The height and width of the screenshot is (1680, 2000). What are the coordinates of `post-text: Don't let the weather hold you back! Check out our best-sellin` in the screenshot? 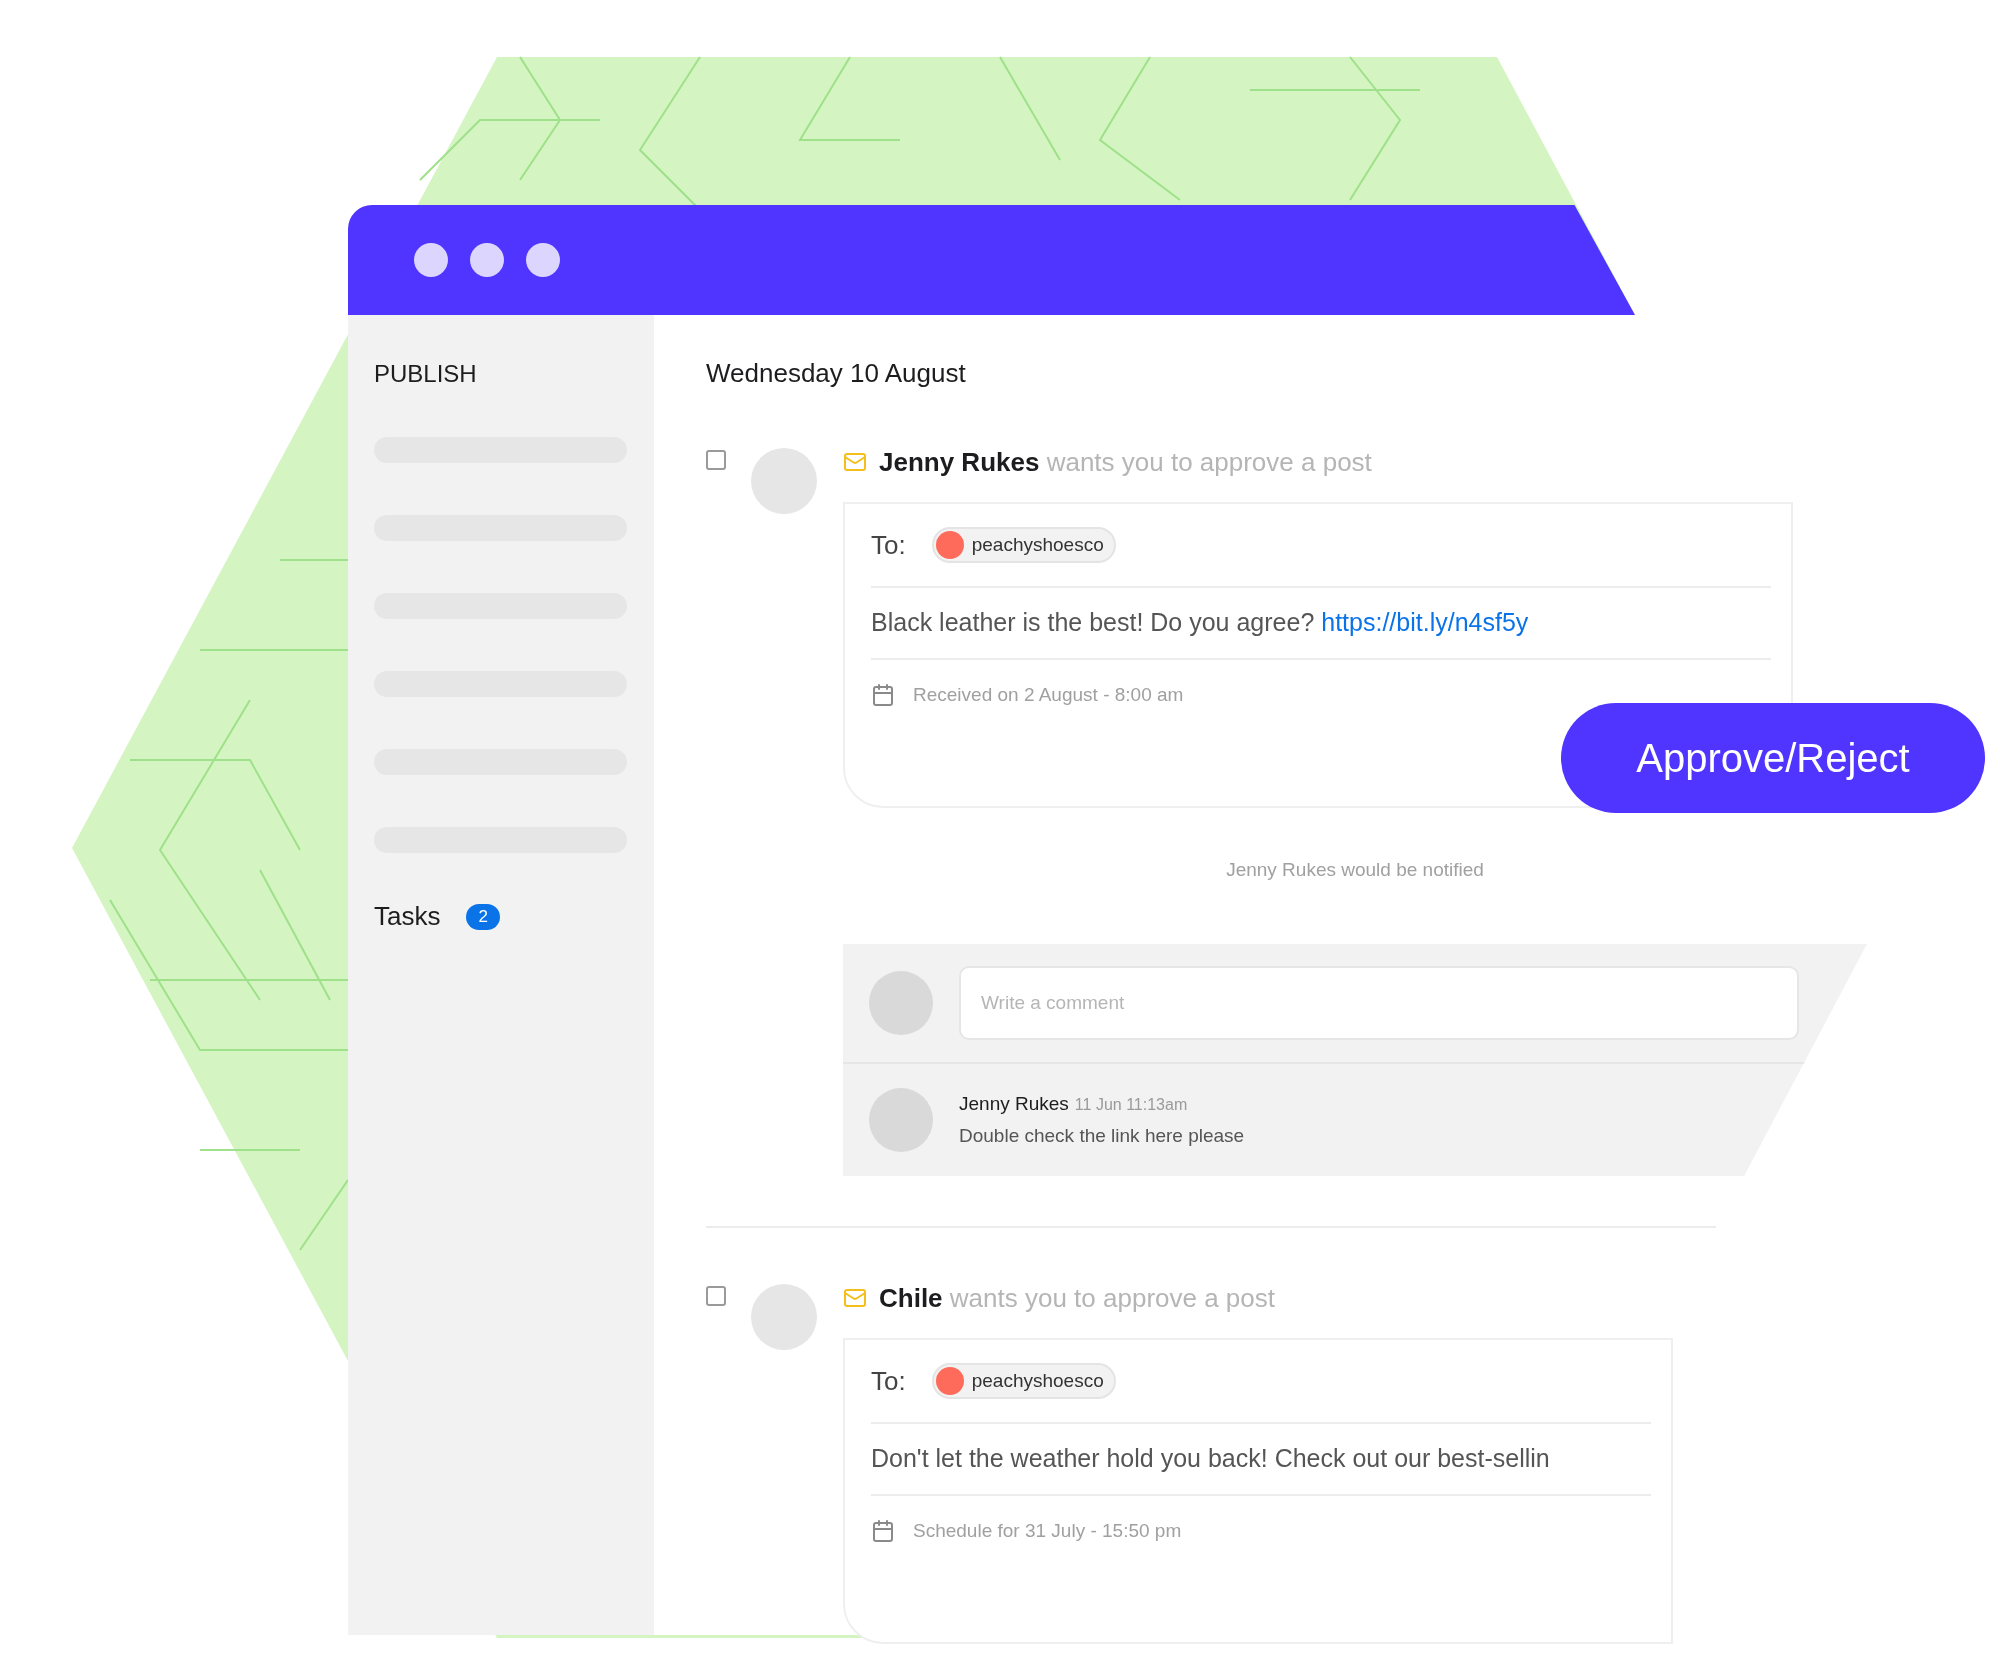 It's located at (1210, 1459).